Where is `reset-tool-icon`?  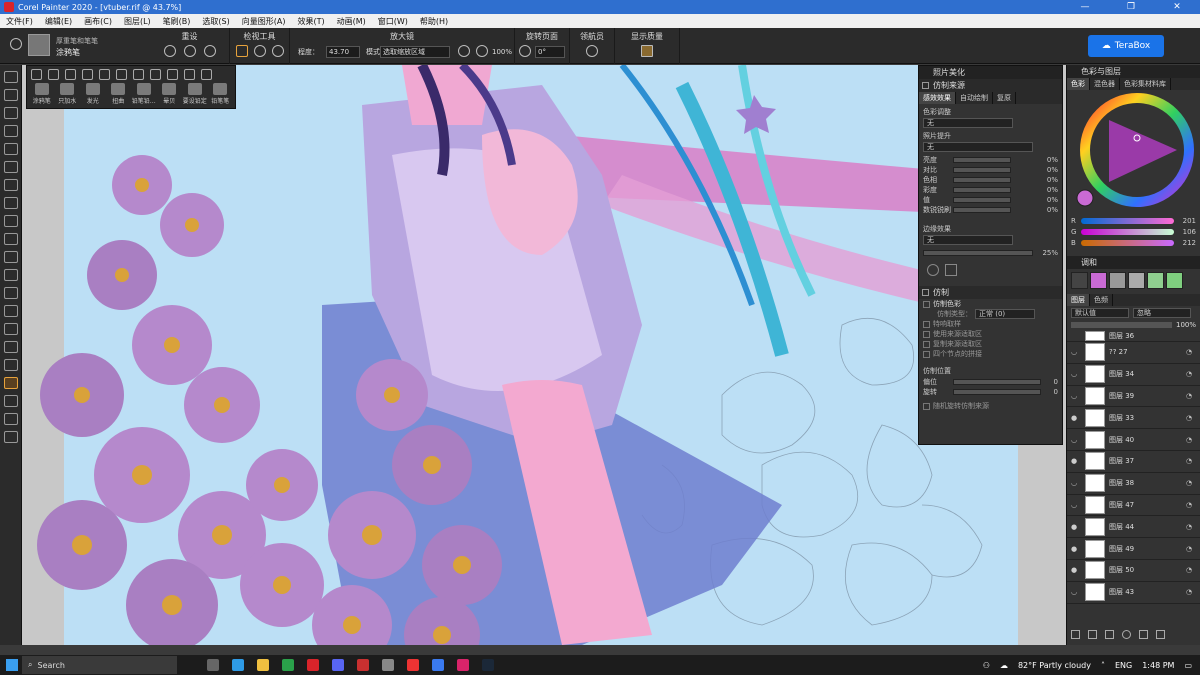 reset-tool-icon is located at coordinates (170, 51).